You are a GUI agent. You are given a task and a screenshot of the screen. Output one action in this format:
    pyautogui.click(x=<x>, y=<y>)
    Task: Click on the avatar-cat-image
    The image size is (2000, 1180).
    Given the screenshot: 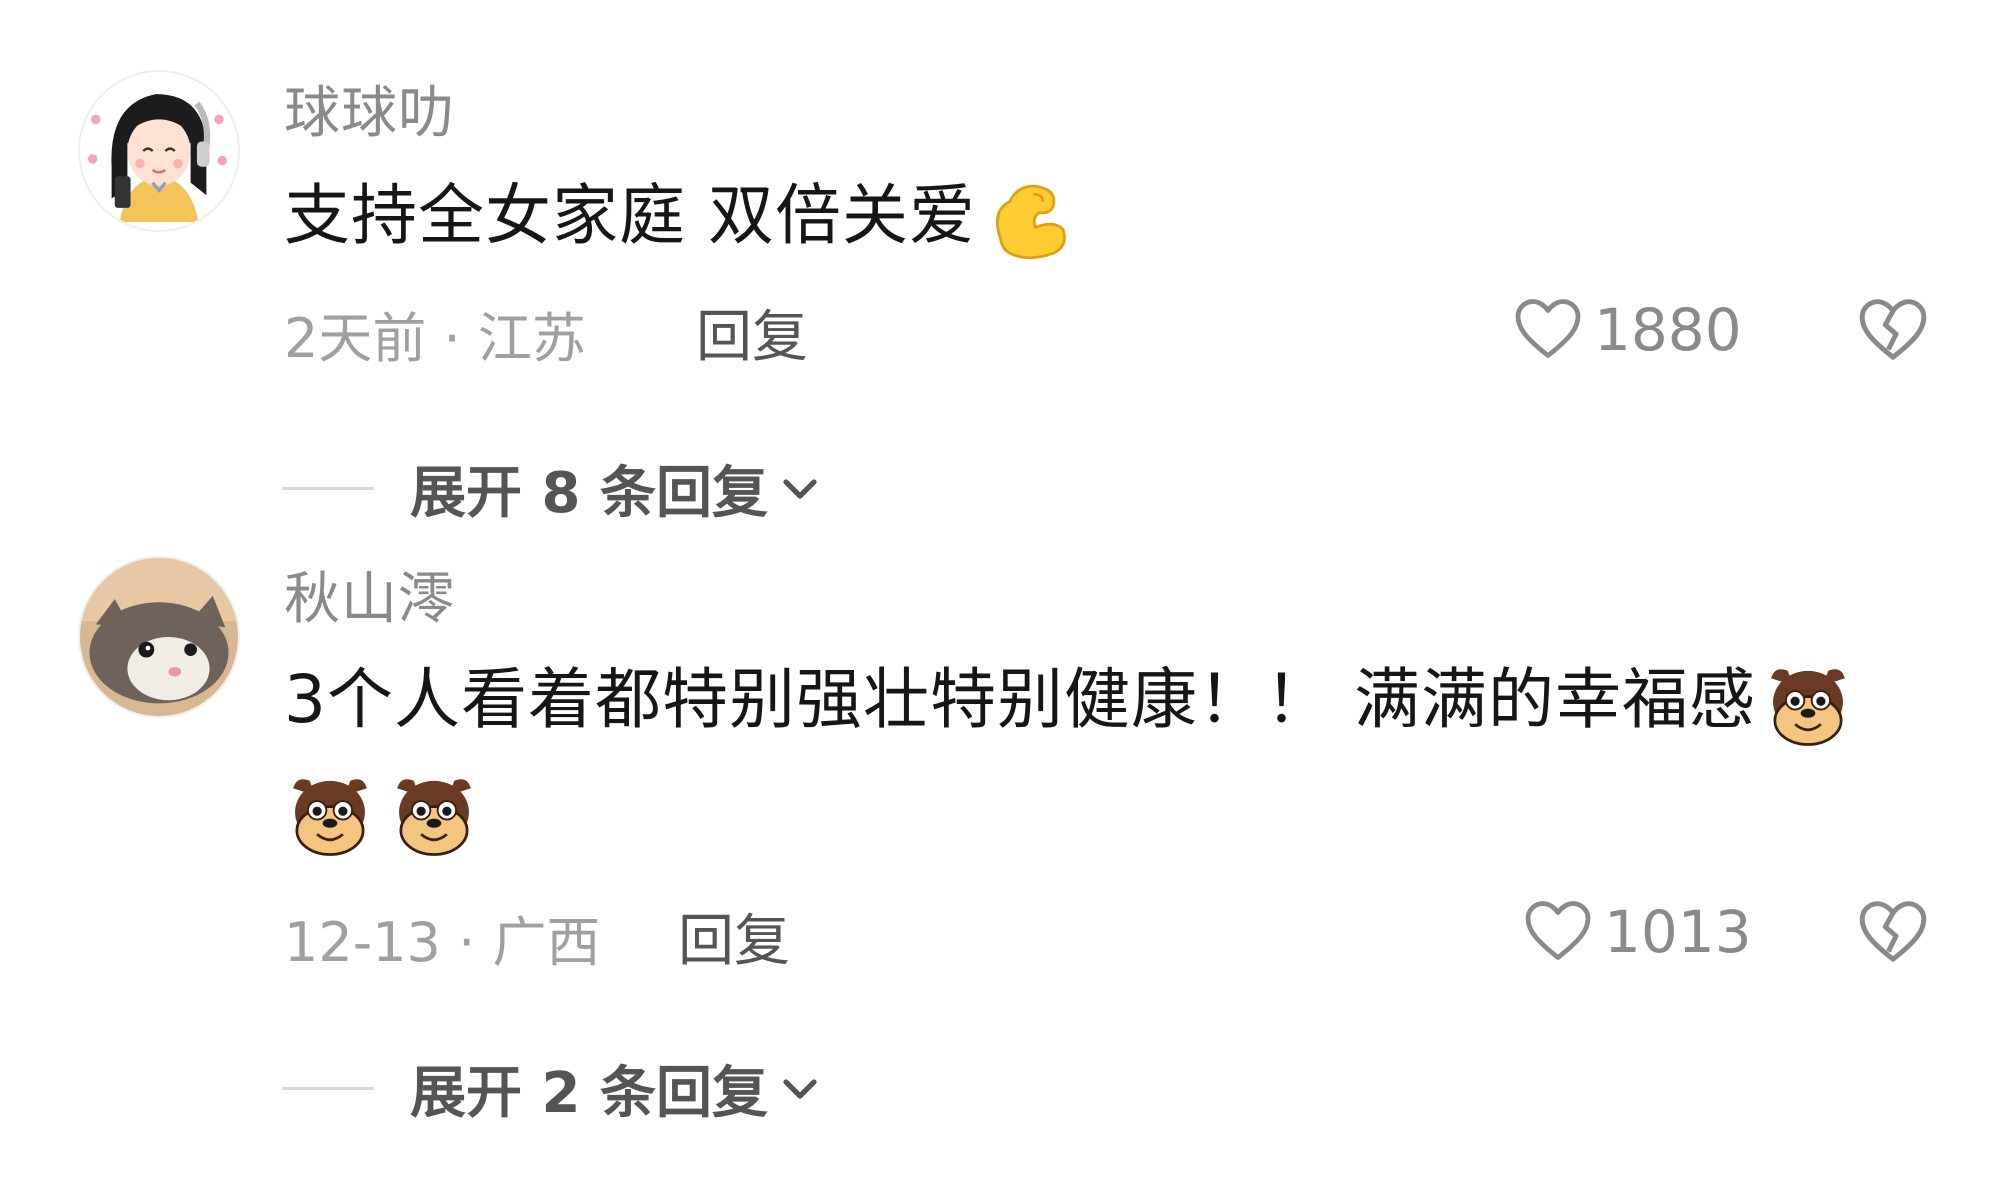 What is the action you would take?
    pyautogui.click(x=159, y=637)
    